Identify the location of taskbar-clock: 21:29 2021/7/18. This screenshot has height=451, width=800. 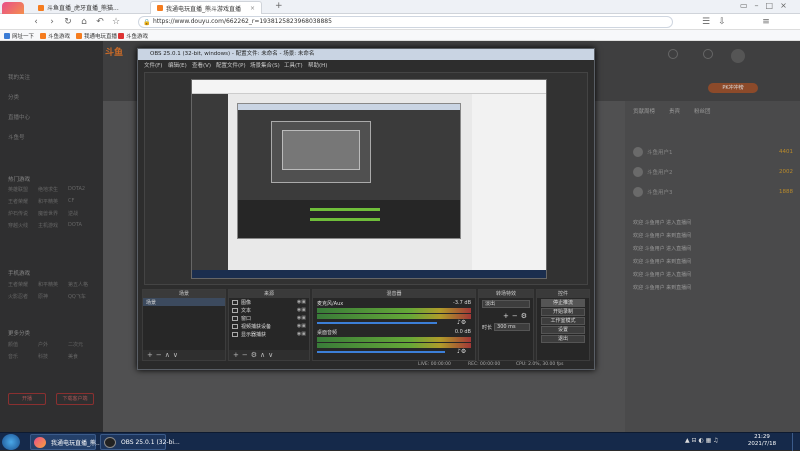
(762, 441).